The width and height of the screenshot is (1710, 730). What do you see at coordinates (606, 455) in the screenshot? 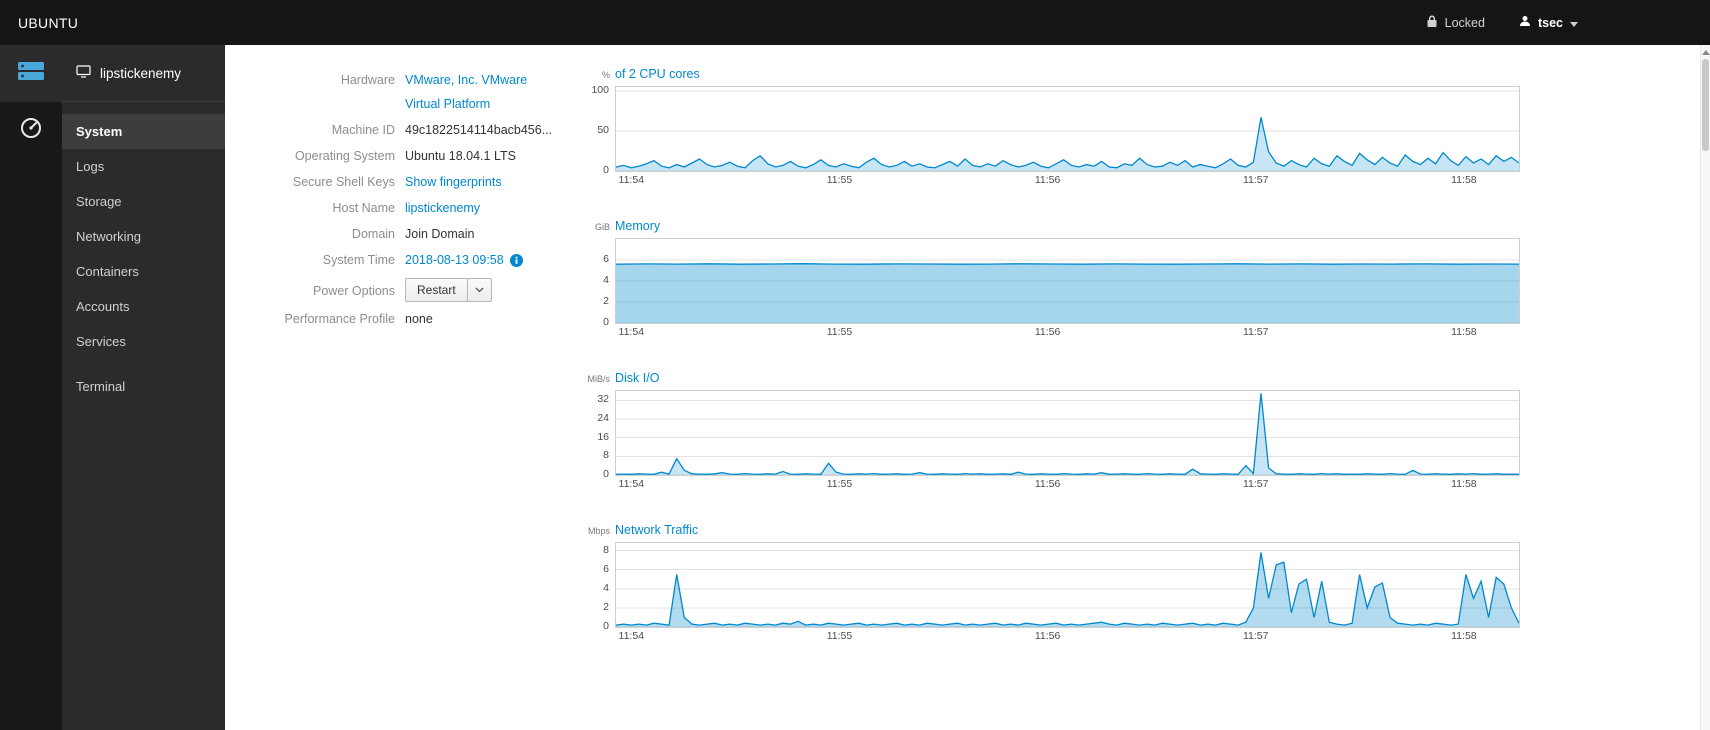
I see `y-axis-tick: 8` at bounding box center [606, 455].